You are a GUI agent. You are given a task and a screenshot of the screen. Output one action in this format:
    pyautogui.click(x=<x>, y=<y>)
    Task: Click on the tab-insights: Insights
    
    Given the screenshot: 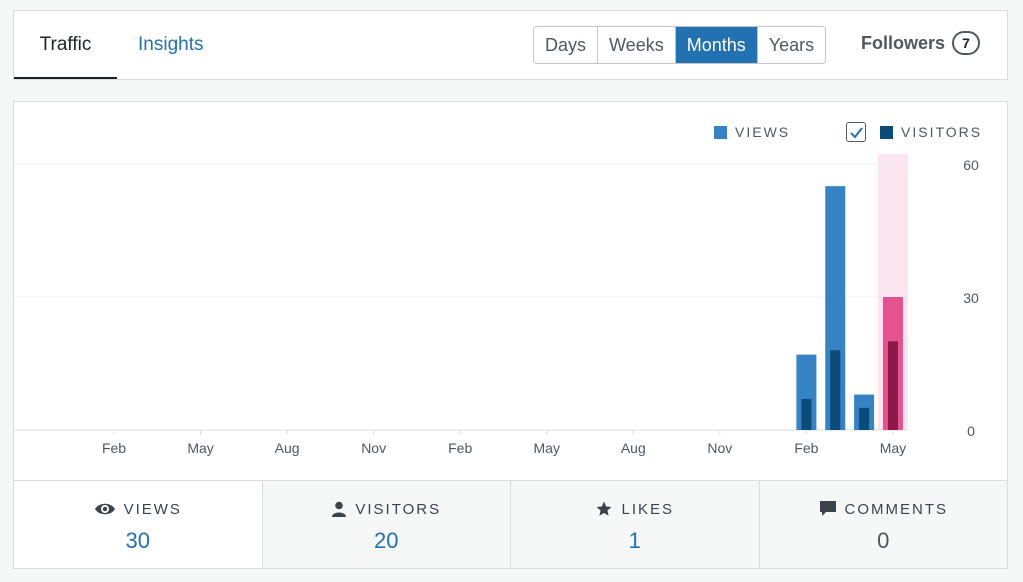 What is the action you would take?
    pyautogui.click(x=170, y=45)
    